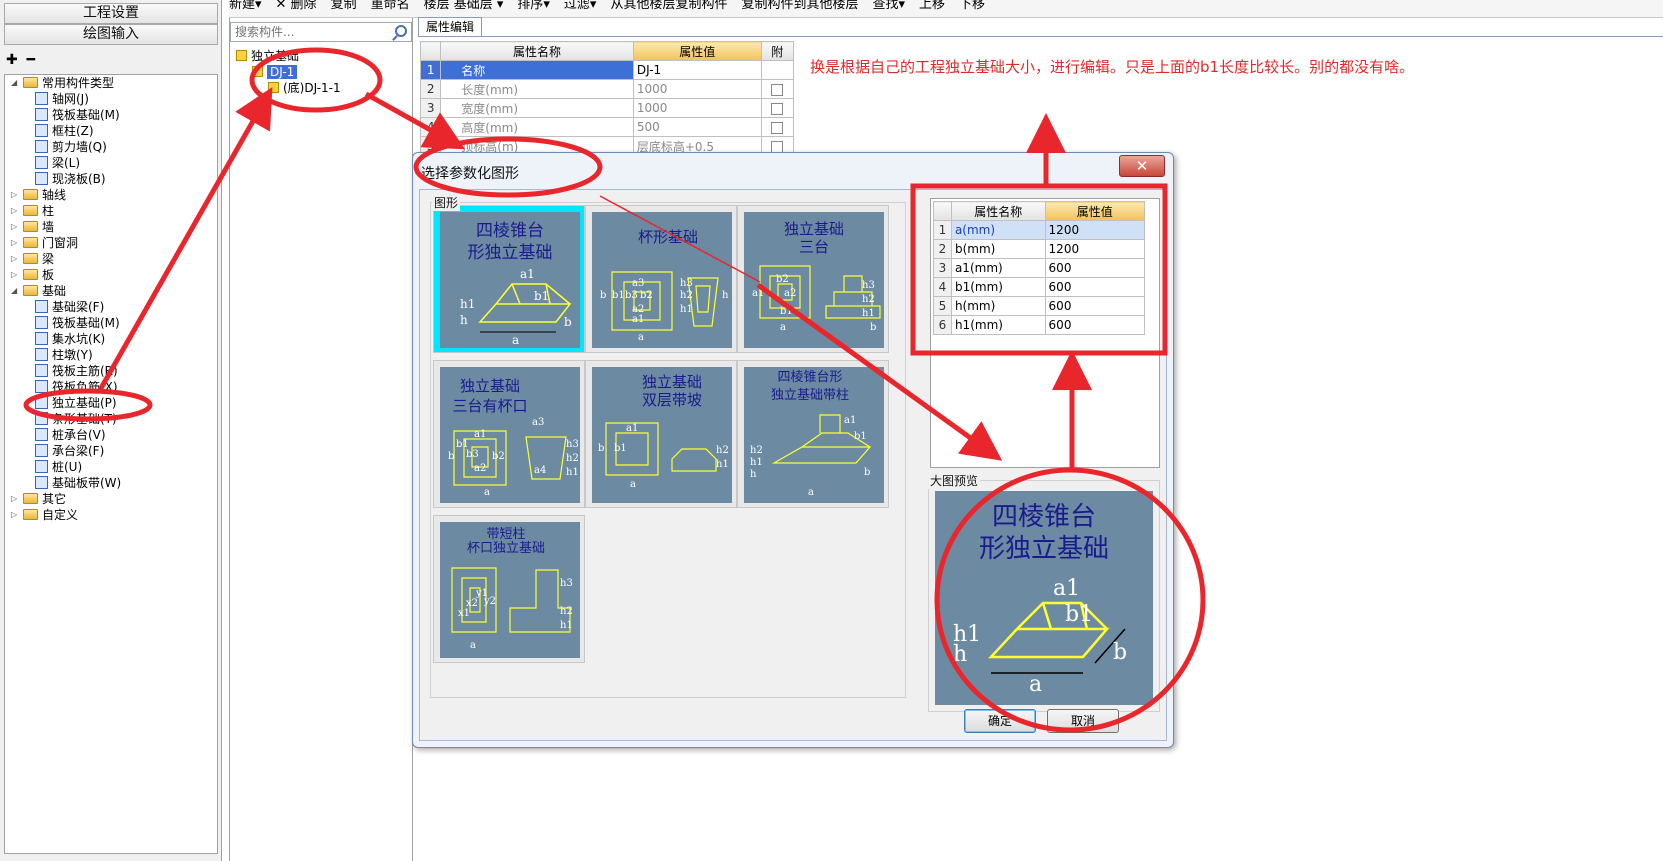  What do you see at coordinates (1083, 721) in the screenshot?
I see `cancel-button: 取消` at bounding box center [1083, 721].